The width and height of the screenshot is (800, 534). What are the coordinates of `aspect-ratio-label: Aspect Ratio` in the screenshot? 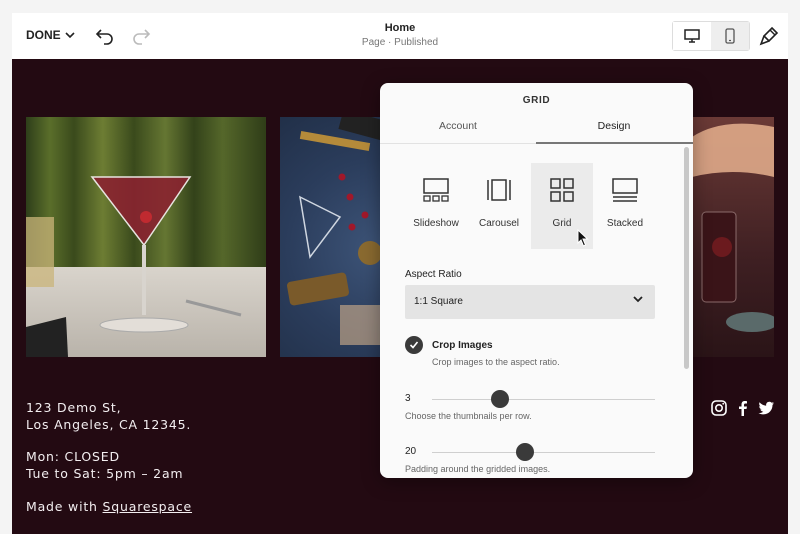 It's located at (433, 274).